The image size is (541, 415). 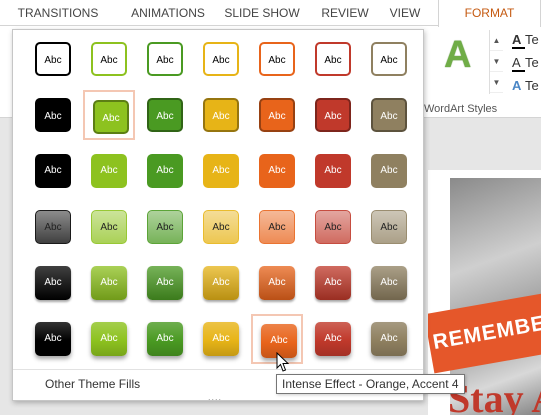 What do you see at coordinates (525, 85) in the screenshot?
I see `text-effects-button: A Te` at bounding box center [525, 85].